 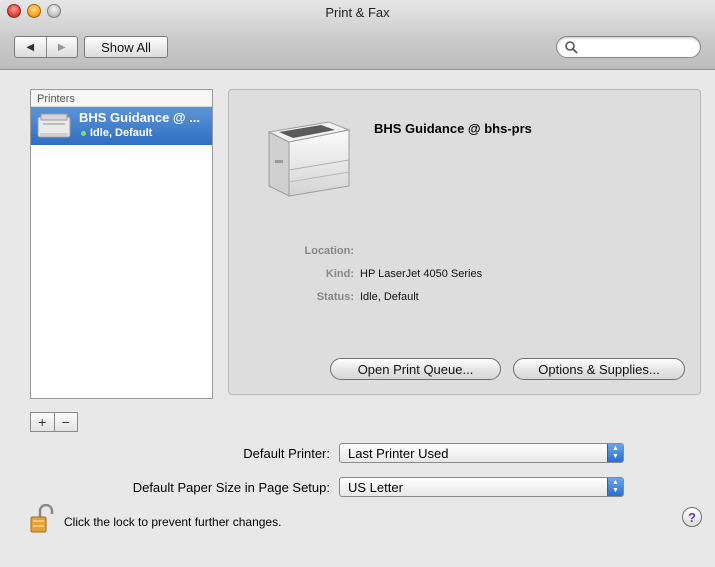 I want to click on forward-arrow-icon: ▶, so click(x=61, y=47).